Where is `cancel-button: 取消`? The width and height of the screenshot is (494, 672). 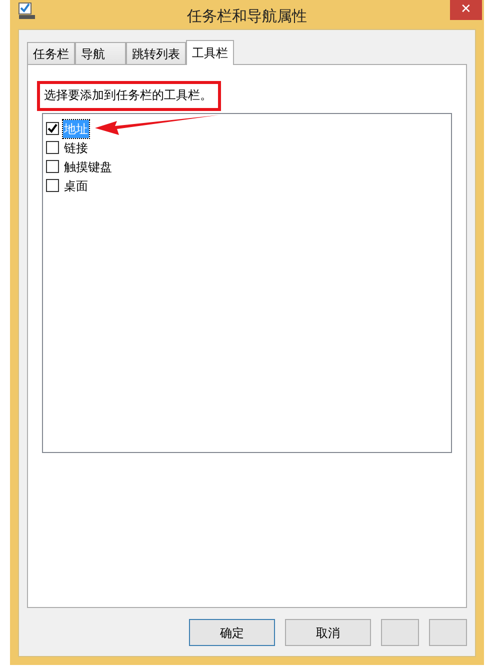
cancel-button: 取消 is located at coordinates (328, 632).